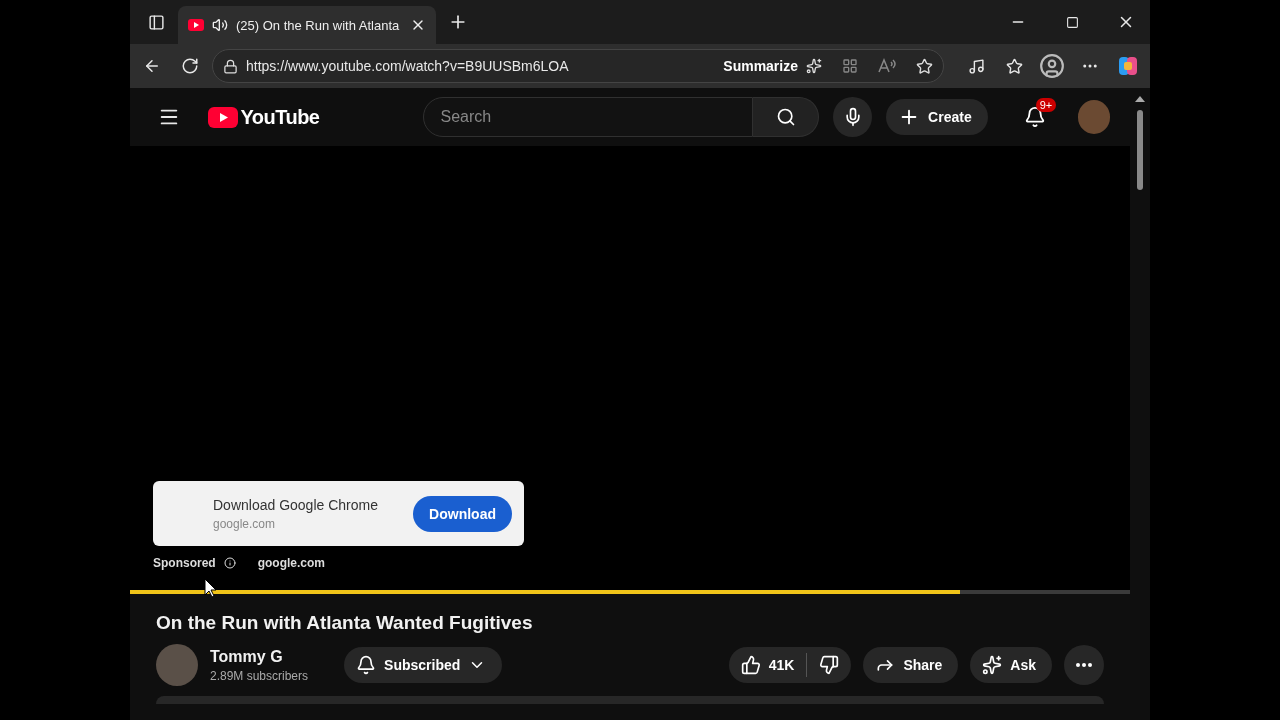 This screenshot has height=720, width=1280. What do you see at coordinates (245, 523) in the screenshot?
I see `ad-domain: google.com` at bounding box center [245, 523].